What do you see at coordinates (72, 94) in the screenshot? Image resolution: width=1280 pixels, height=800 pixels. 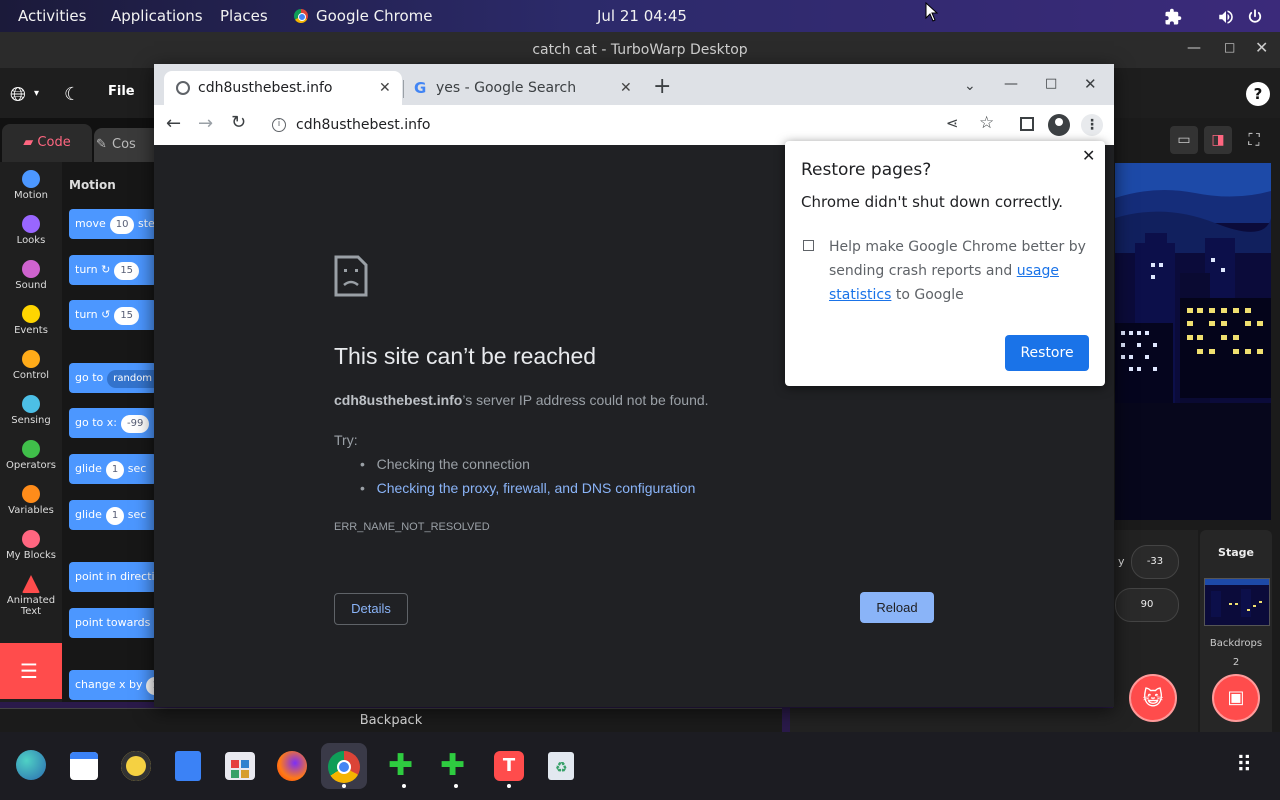 I see `theme-moon-icon: ☾` at bounding box center [72, 94].